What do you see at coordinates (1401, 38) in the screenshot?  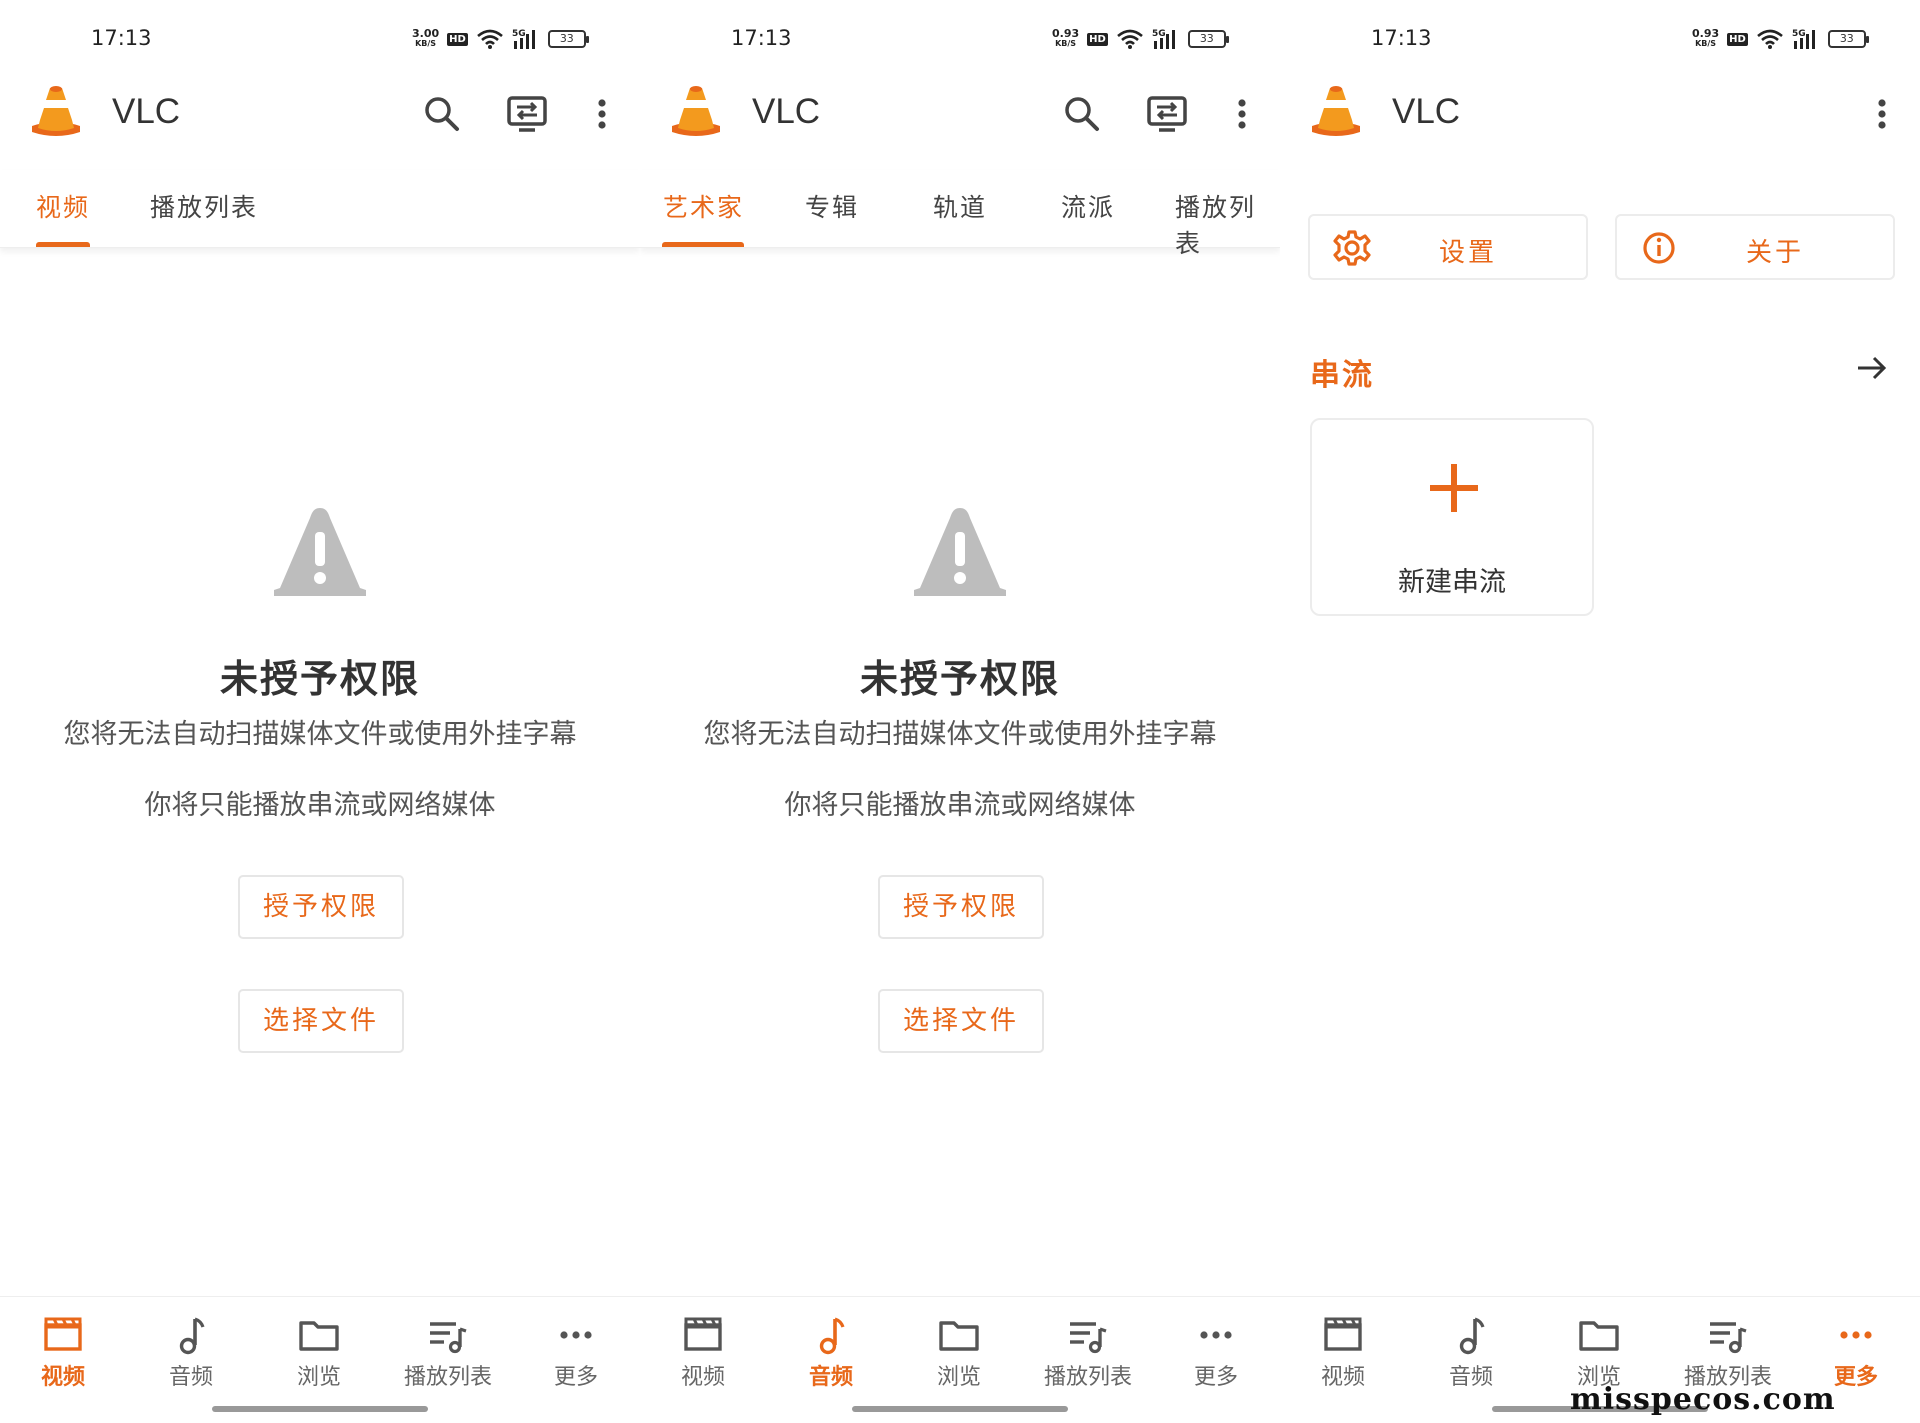 I see `status-time: 17:13` at bounding box center [1401, 38].